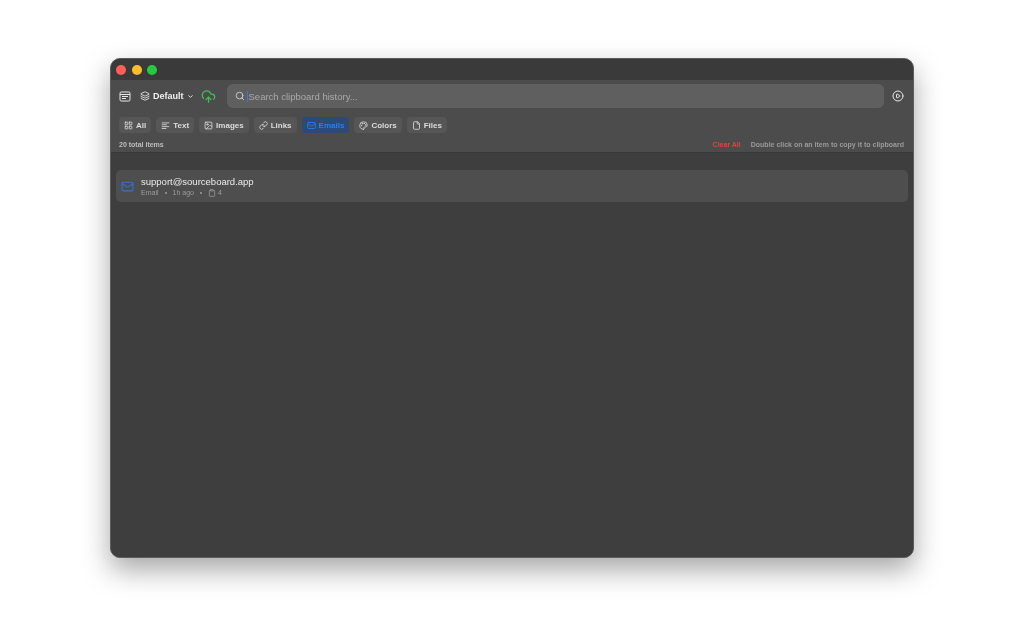 This screenshot has width=1024, height=640. I want to click on window-minimize-icon, so click(136, 69).